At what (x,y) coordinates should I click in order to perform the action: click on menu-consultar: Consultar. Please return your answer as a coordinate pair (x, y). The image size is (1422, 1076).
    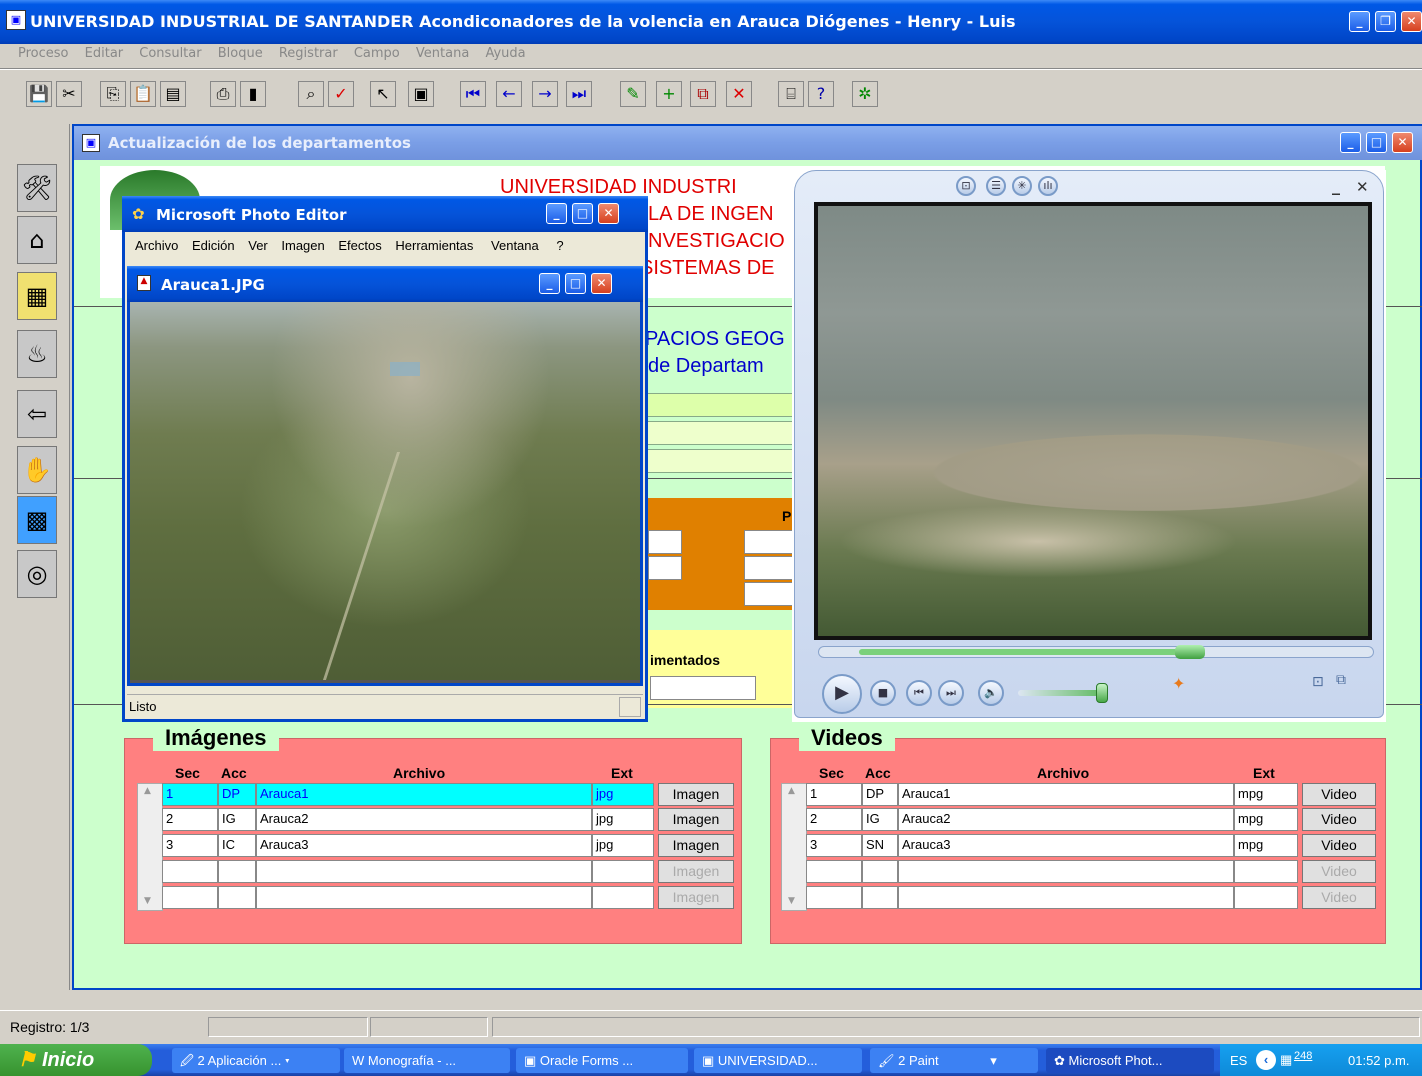
    Looking at the image, I should click on (170, 53).